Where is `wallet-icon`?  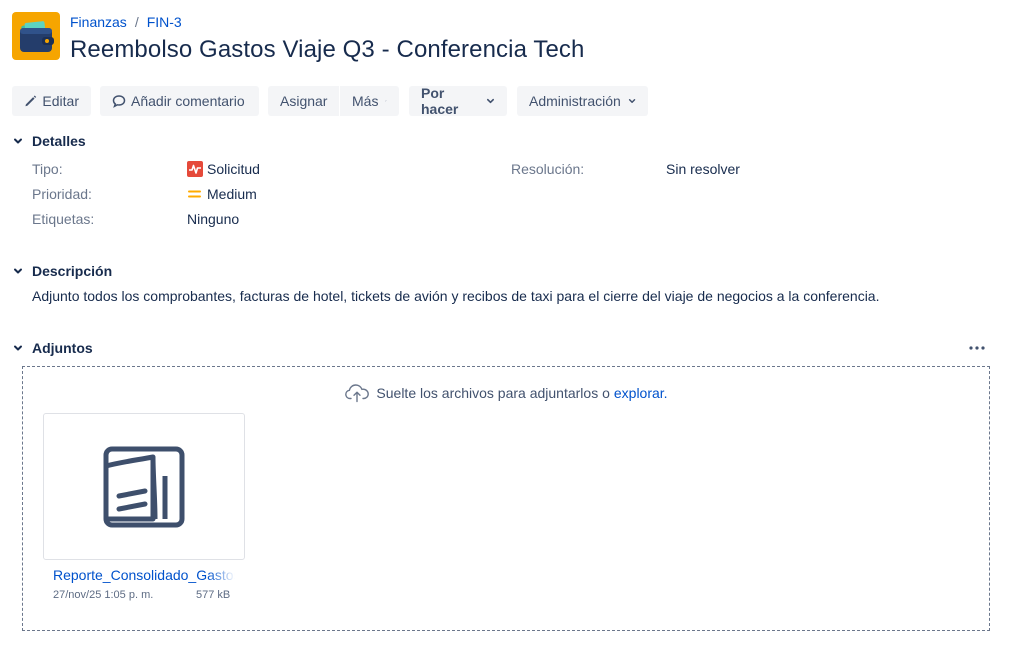
wallet-icon is located at coordinates (37, 36).